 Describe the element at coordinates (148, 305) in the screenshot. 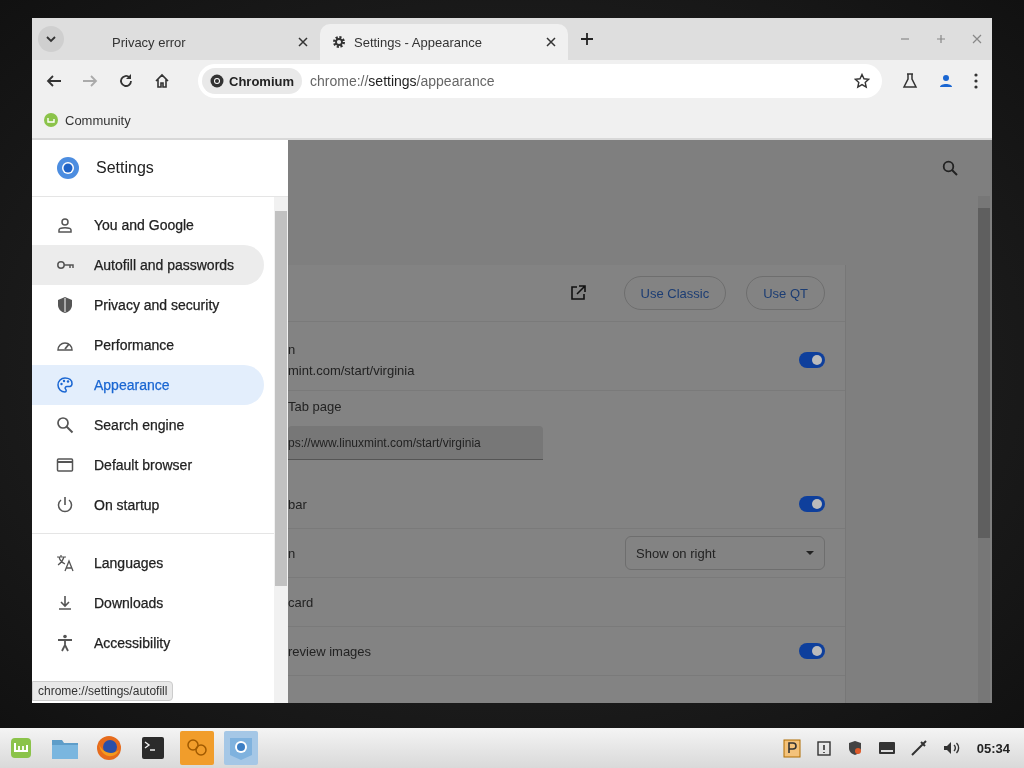

I see `nav-item: Privacy and security` at that location.